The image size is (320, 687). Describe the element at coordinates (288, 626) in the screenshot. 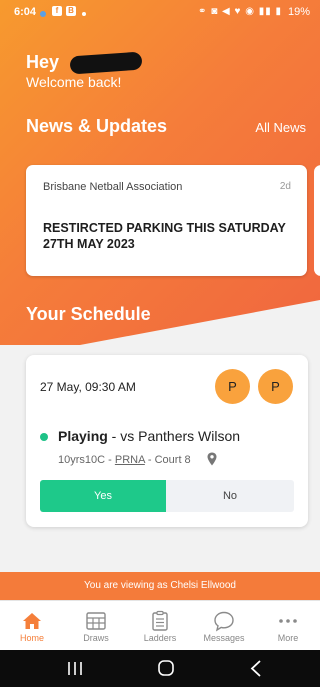

I see `tab-more: More` at that location.